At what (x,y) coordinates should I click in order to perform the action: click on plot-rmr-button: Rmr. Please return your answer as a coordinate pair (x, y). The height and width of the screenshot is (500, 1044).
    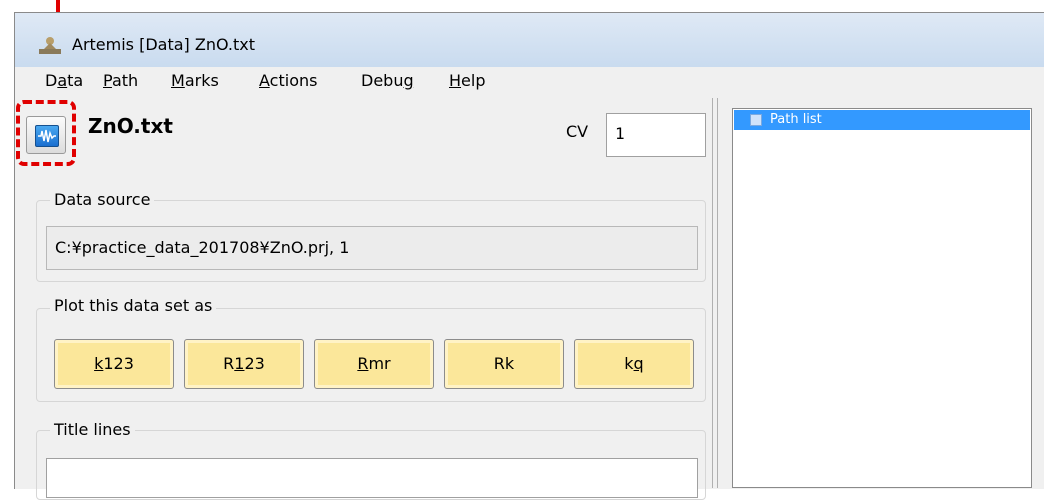
    Looking at the image, I should click on (374, 364).